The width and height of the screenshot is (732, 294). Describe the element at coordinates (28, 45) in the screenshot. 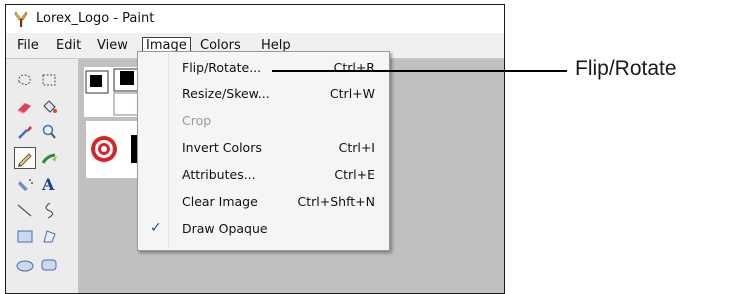

I see `menu-file: File` at that location.